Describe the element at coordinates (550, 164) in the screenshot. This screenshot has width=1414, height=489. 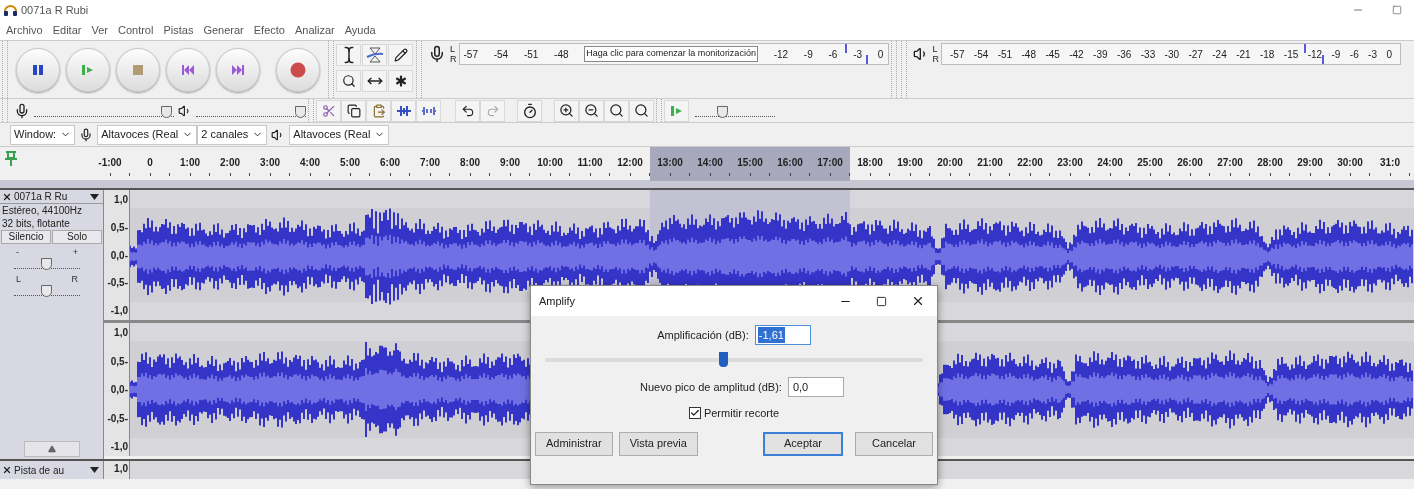
I see `timeline-tick: 10:00` at that location.